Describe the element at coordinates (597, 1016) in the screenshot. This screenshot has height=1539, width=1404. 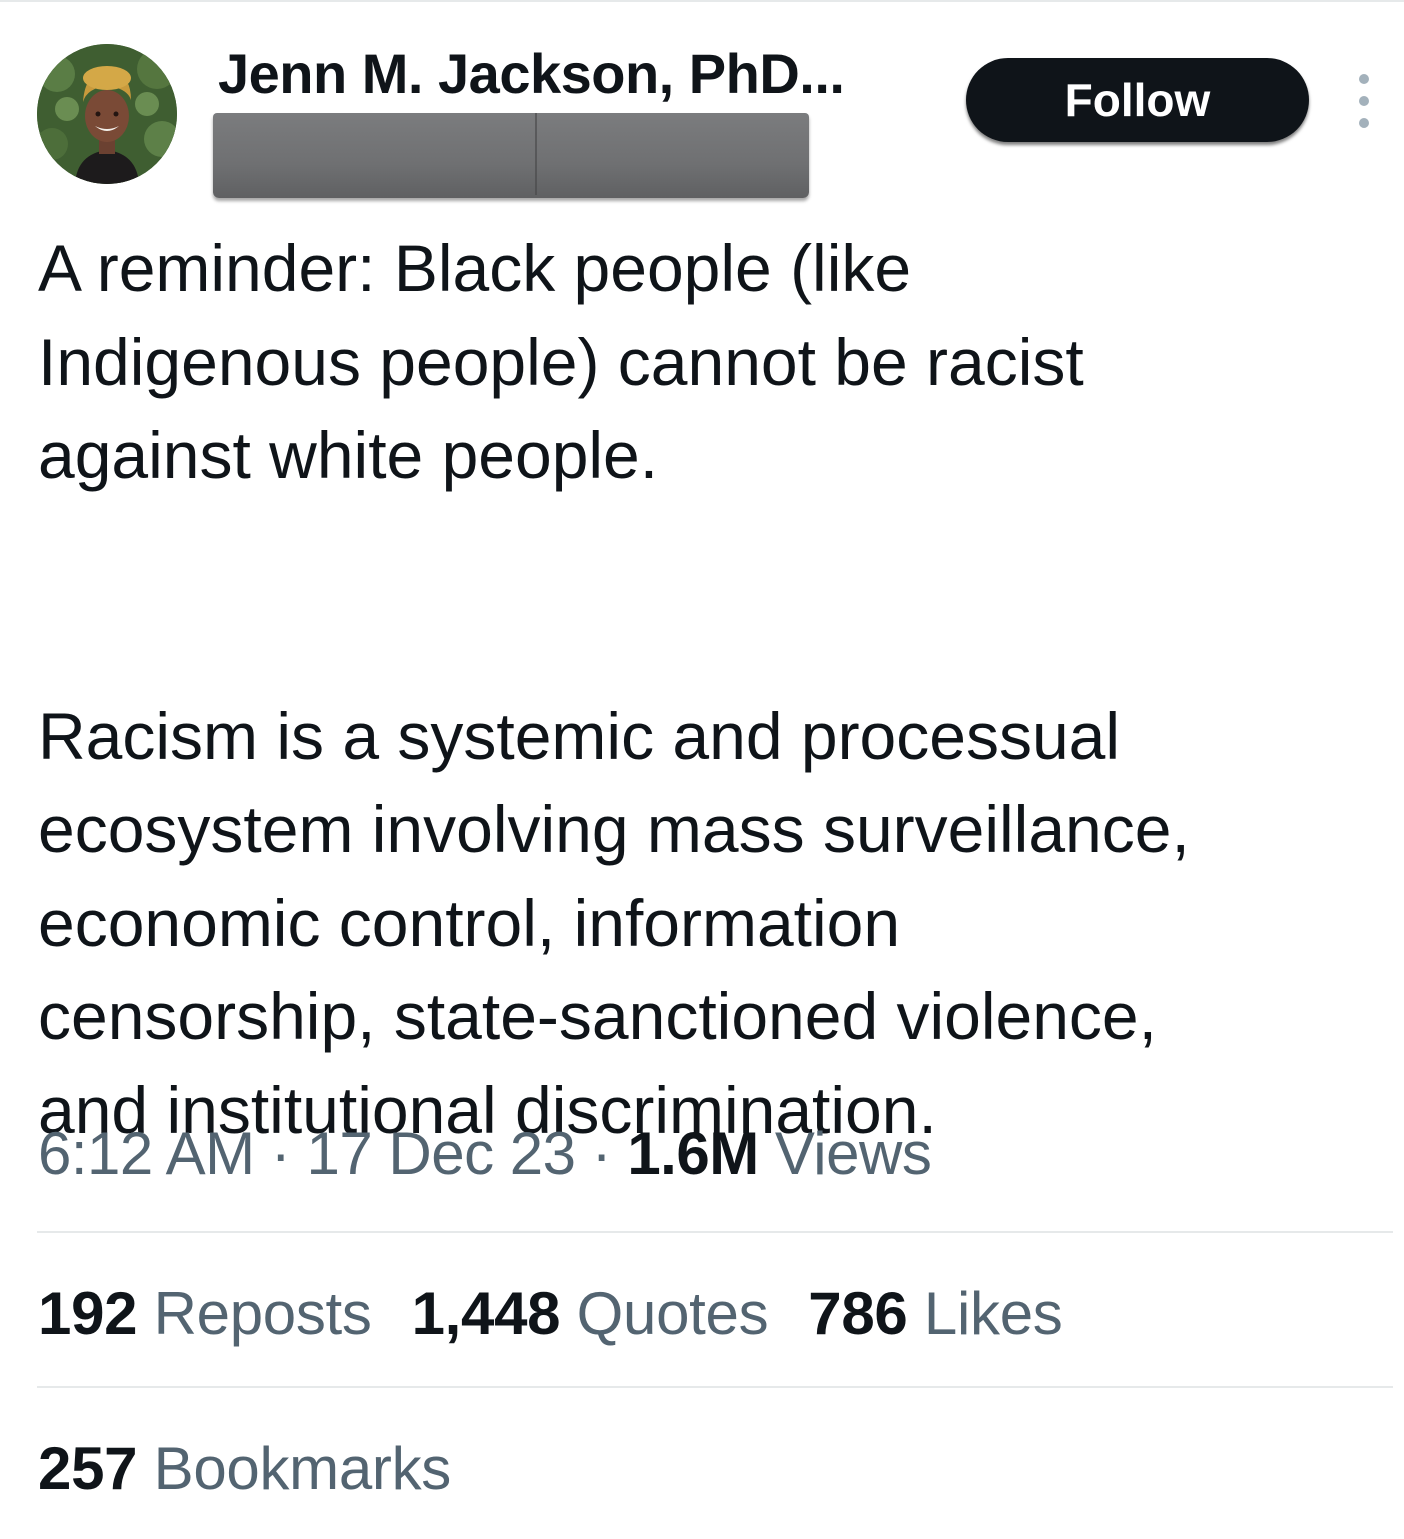
I see `tweet-line: censorship, state-sanctioned violence,` at that location.